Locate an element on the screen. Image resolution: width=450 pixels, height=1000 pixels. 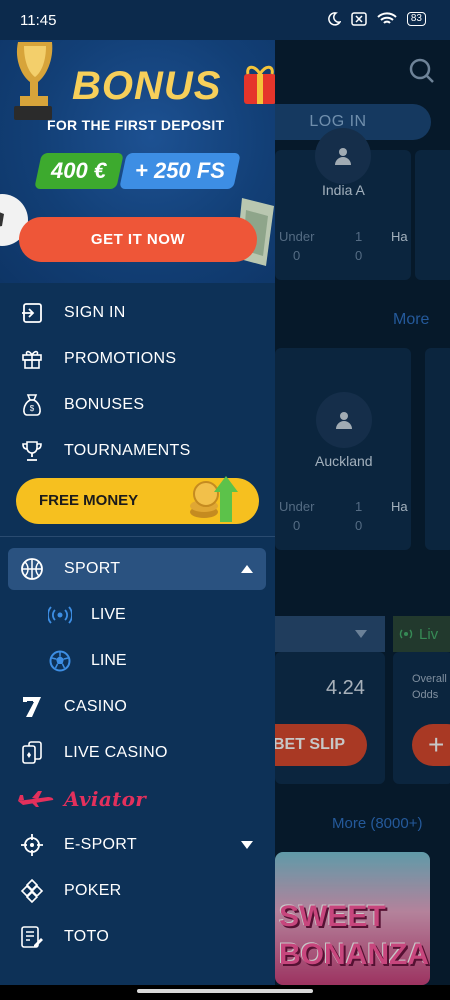
battery-indicator: 83 is located at coordinates (416, 19).